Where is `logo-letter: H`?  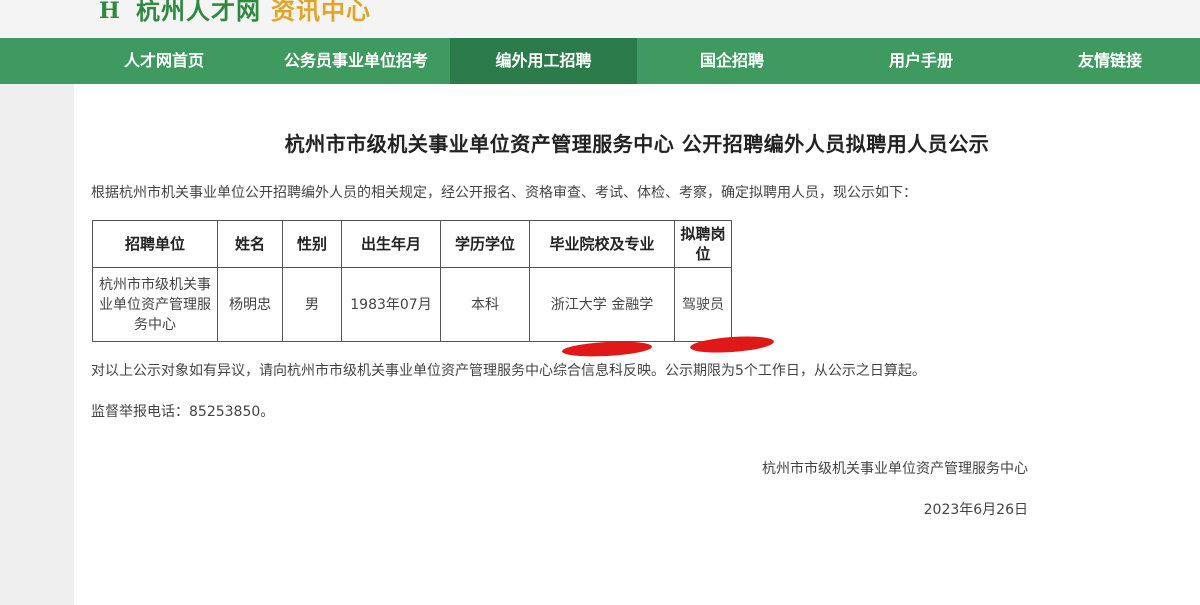
logo-letter: H is located at coordinates (109, 12).